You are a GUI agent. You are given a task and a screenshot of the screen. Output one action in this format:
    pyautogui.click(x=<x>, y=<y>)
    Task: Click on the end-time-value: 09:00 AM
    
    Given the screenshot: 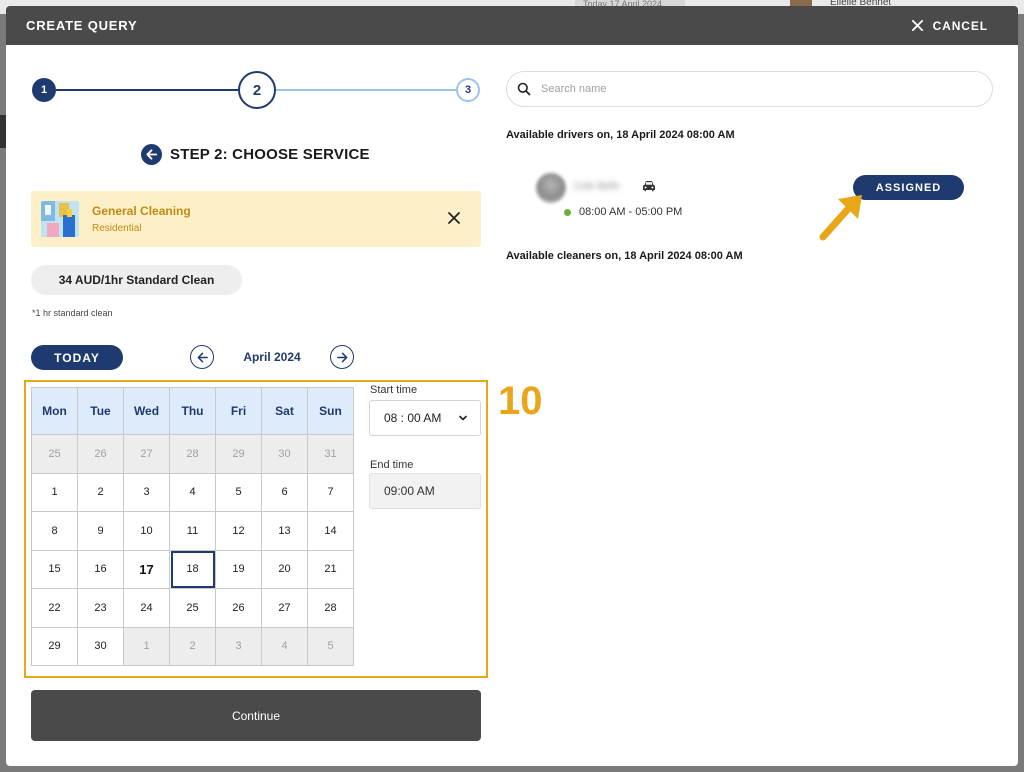 What is the action you would take?
    pyautogui.click(x=409, y=491)
    